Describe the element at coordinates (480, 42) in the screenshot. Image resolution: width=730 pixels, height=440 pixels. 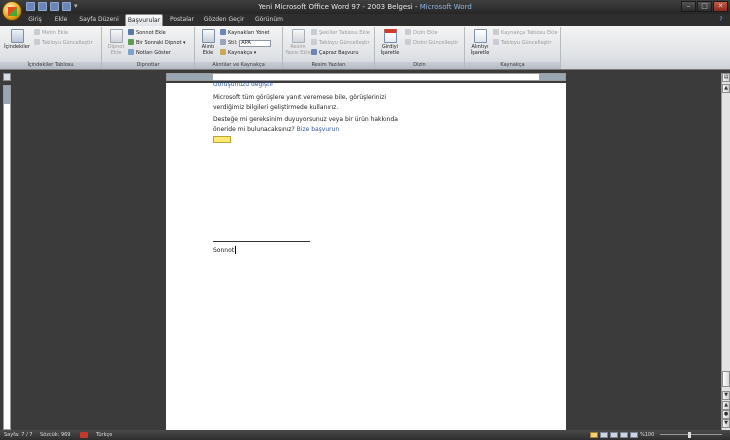
I see `mark-citation-button: Alıntıyı İşaretle` at that location.